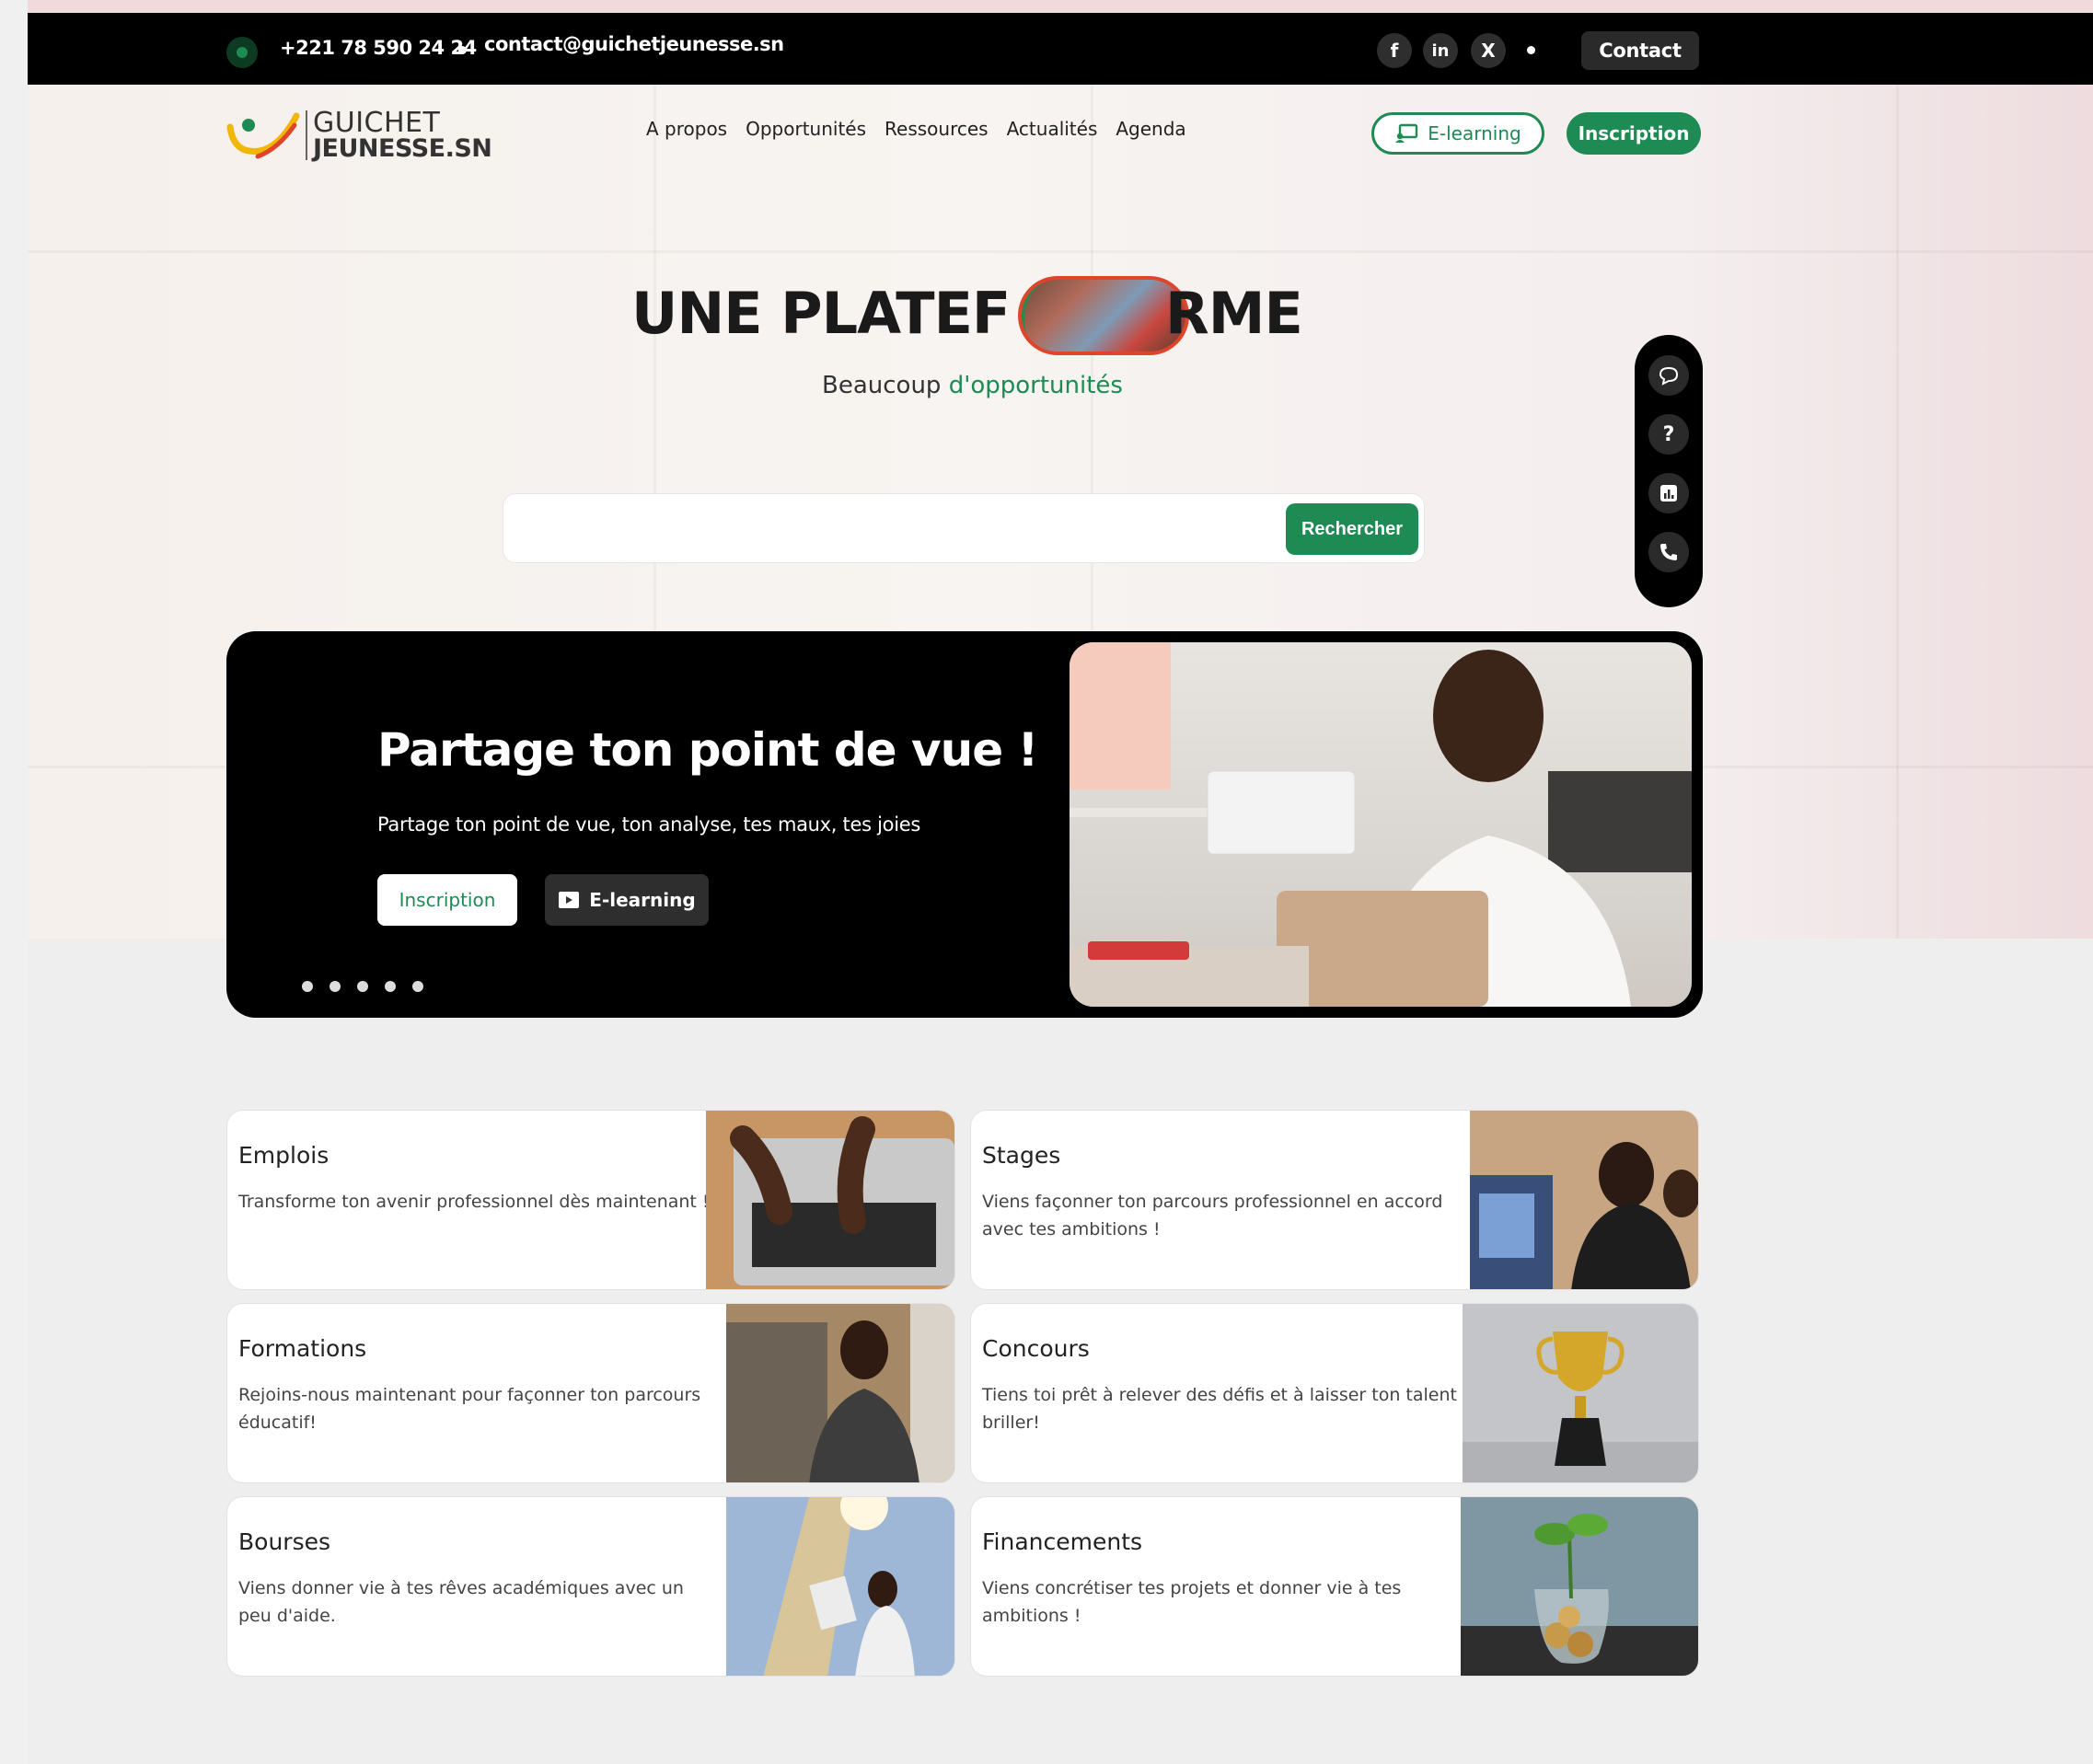 The width and height of the screenshot is (2093, 1764). I want to click on elearning-label: E-learning, so click(1474, 133).